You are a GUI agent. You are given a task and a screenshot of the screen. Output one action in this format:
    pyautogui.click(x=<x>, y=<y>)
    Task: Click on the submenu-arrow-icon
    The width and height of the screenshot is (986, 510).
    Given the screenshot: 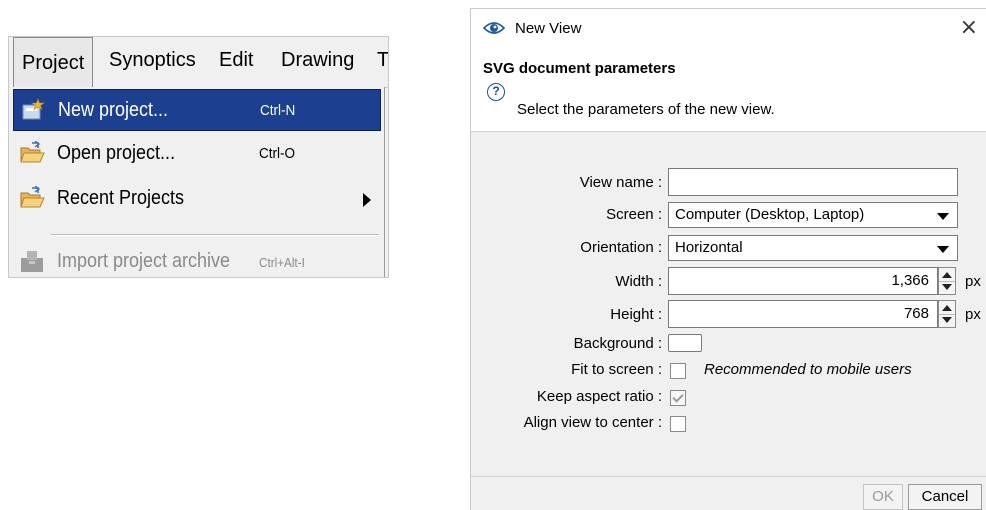 What is the action you would take?
    pyautogui.click(x=367, y=200)
    